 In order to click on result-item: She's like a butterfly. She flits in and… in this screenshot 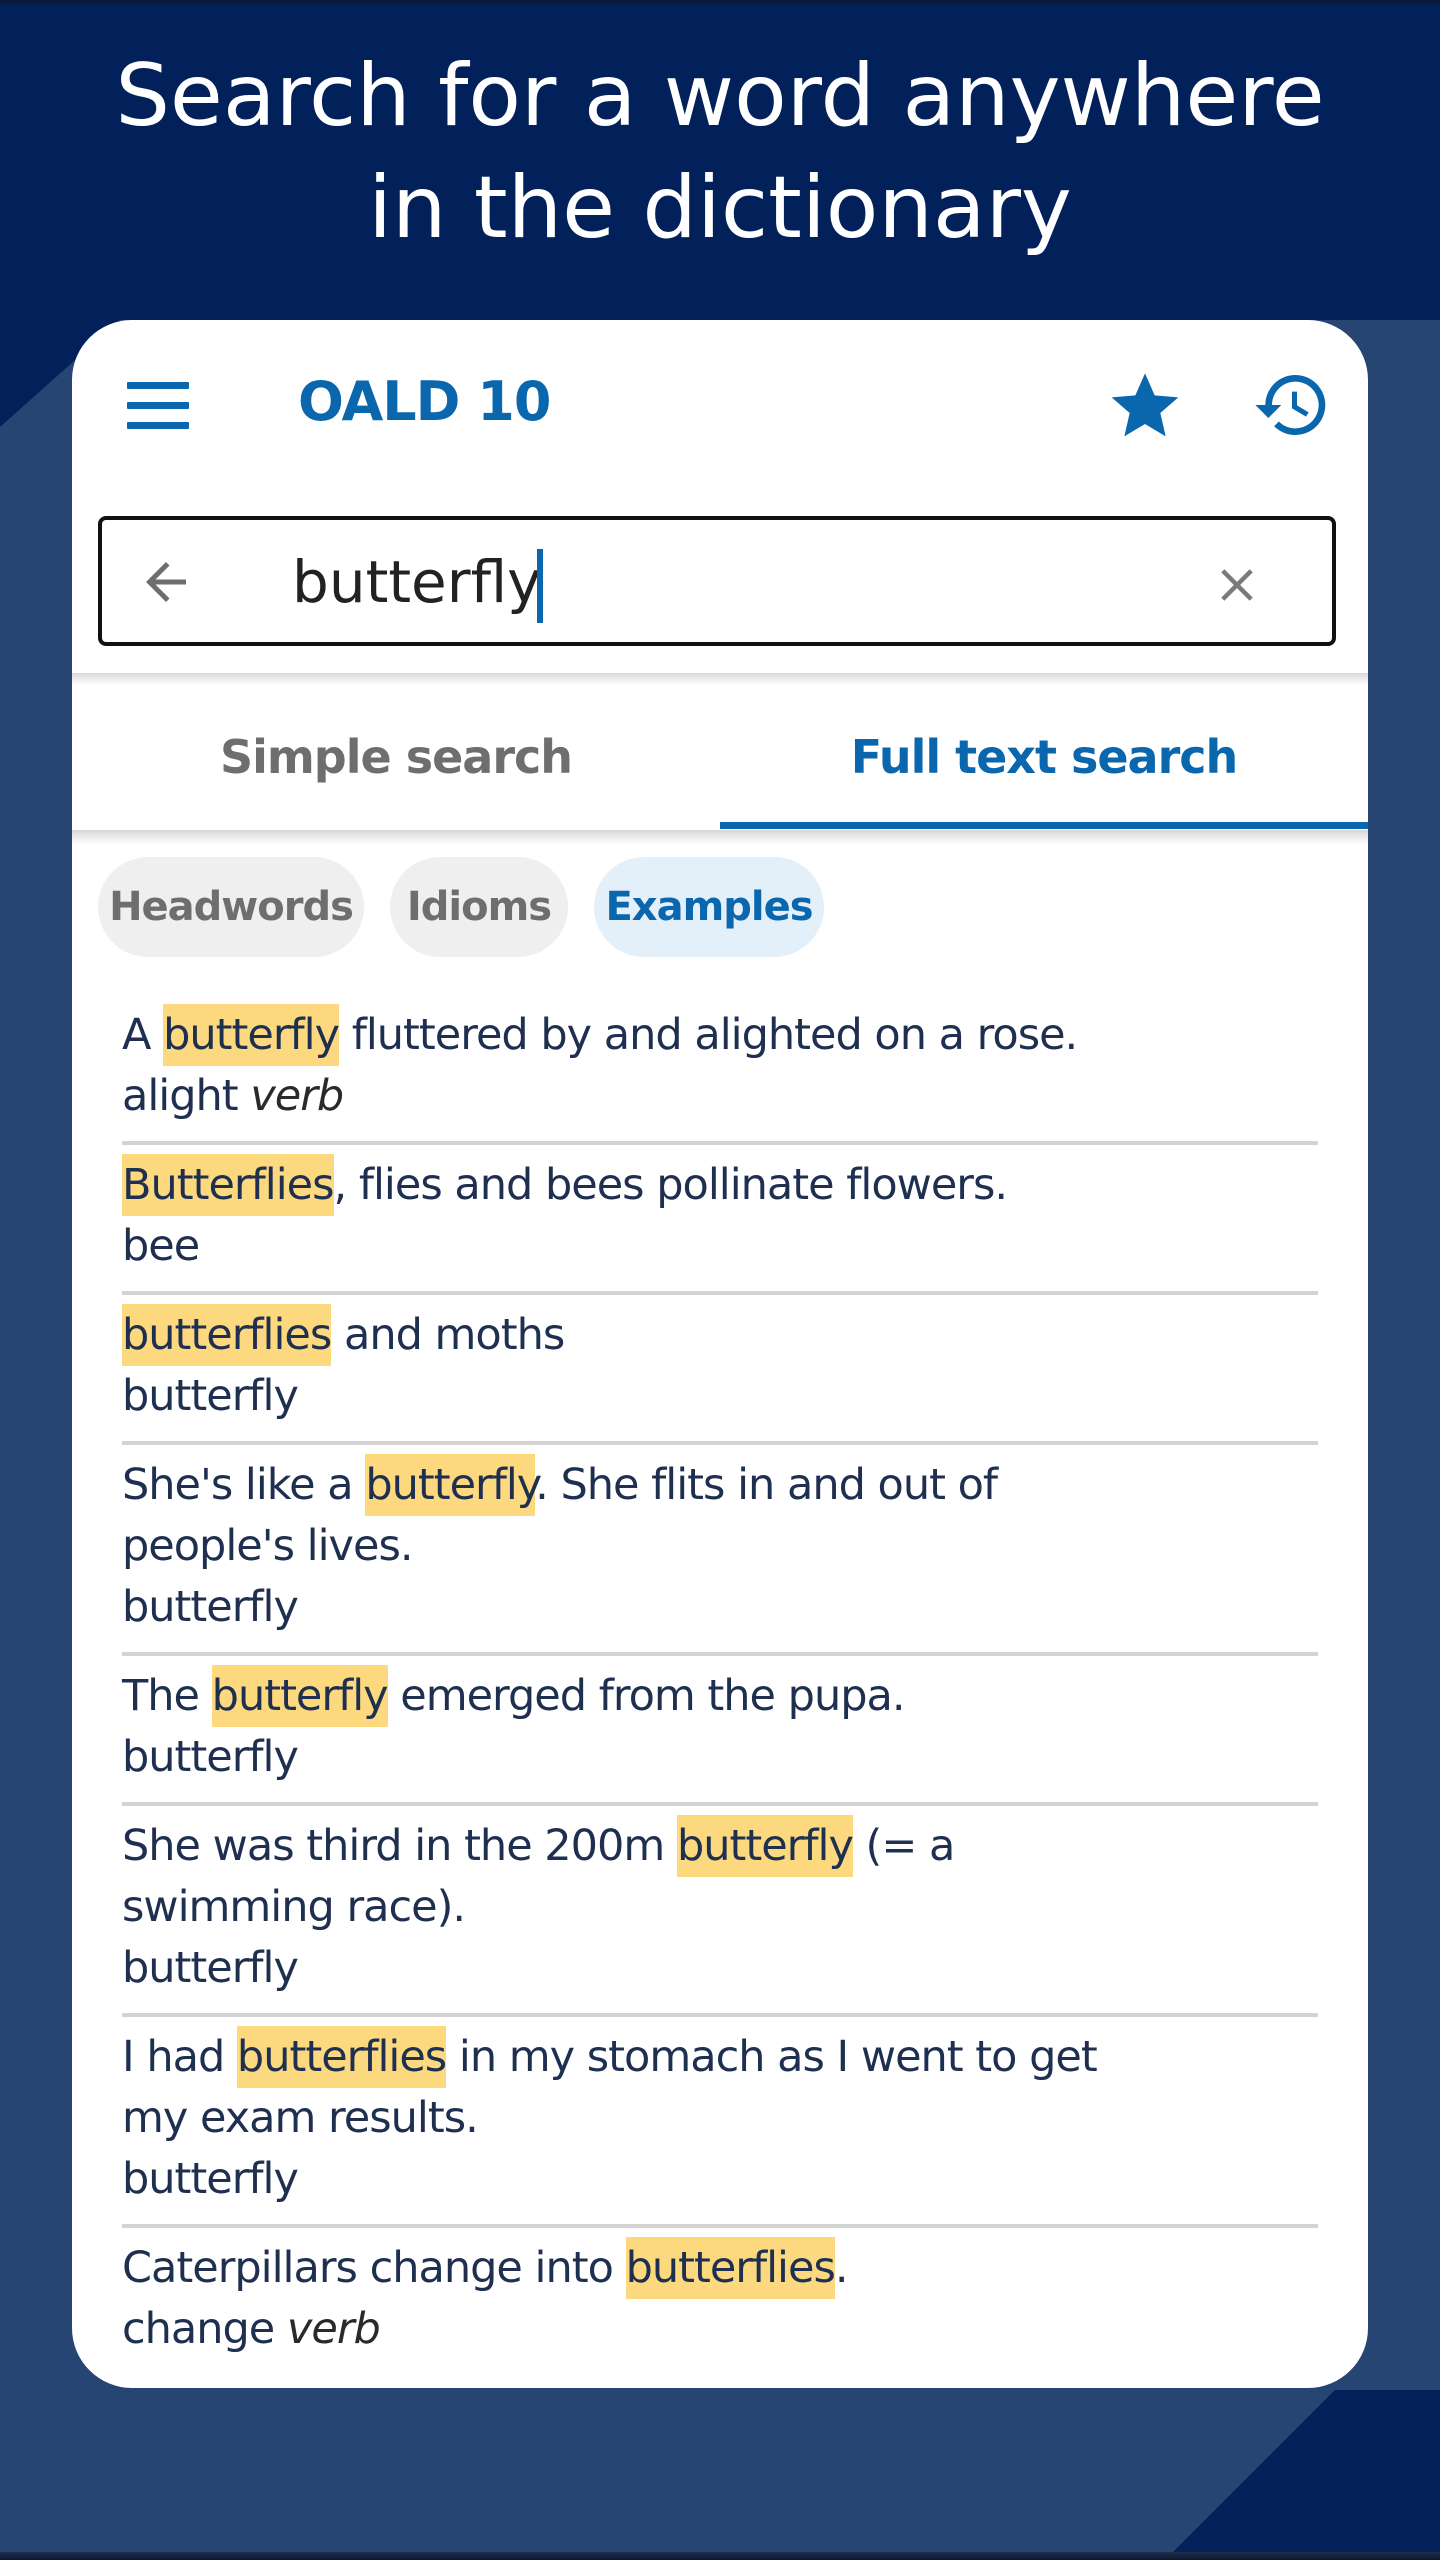, I will do `click(720, 1550)`.